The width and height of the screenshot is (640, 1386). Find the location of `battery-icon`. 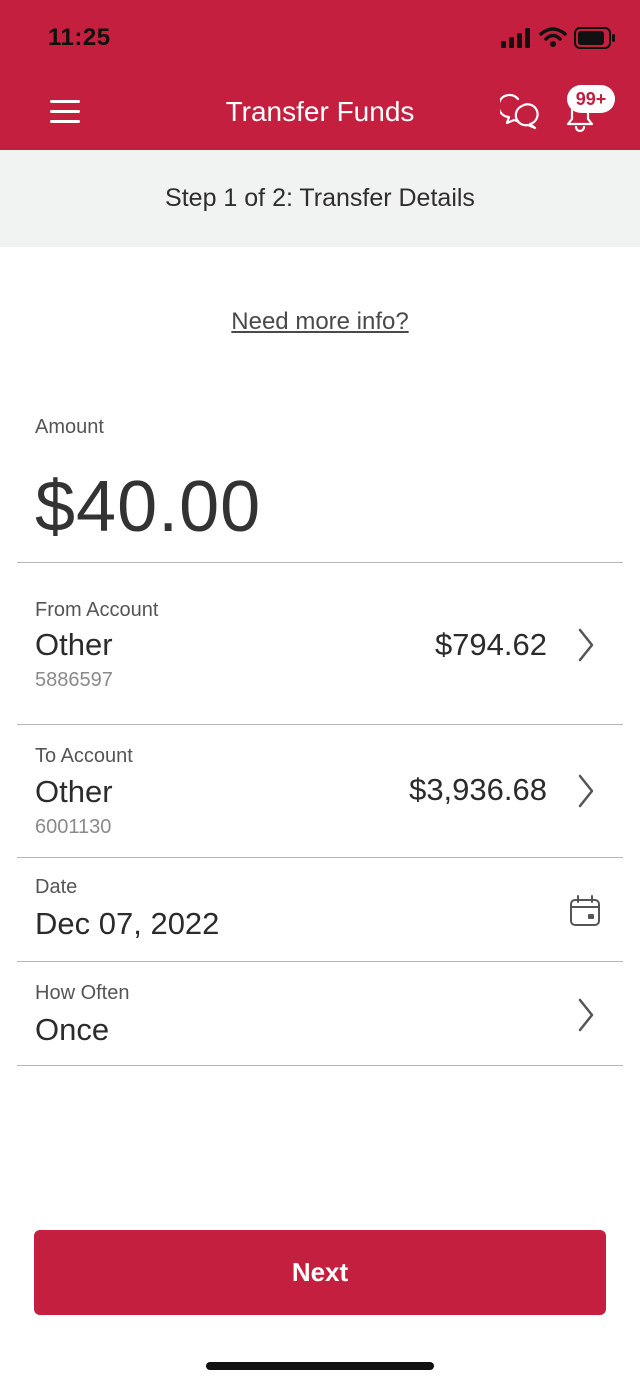

battery-icon is located at coordinates (594, 38).